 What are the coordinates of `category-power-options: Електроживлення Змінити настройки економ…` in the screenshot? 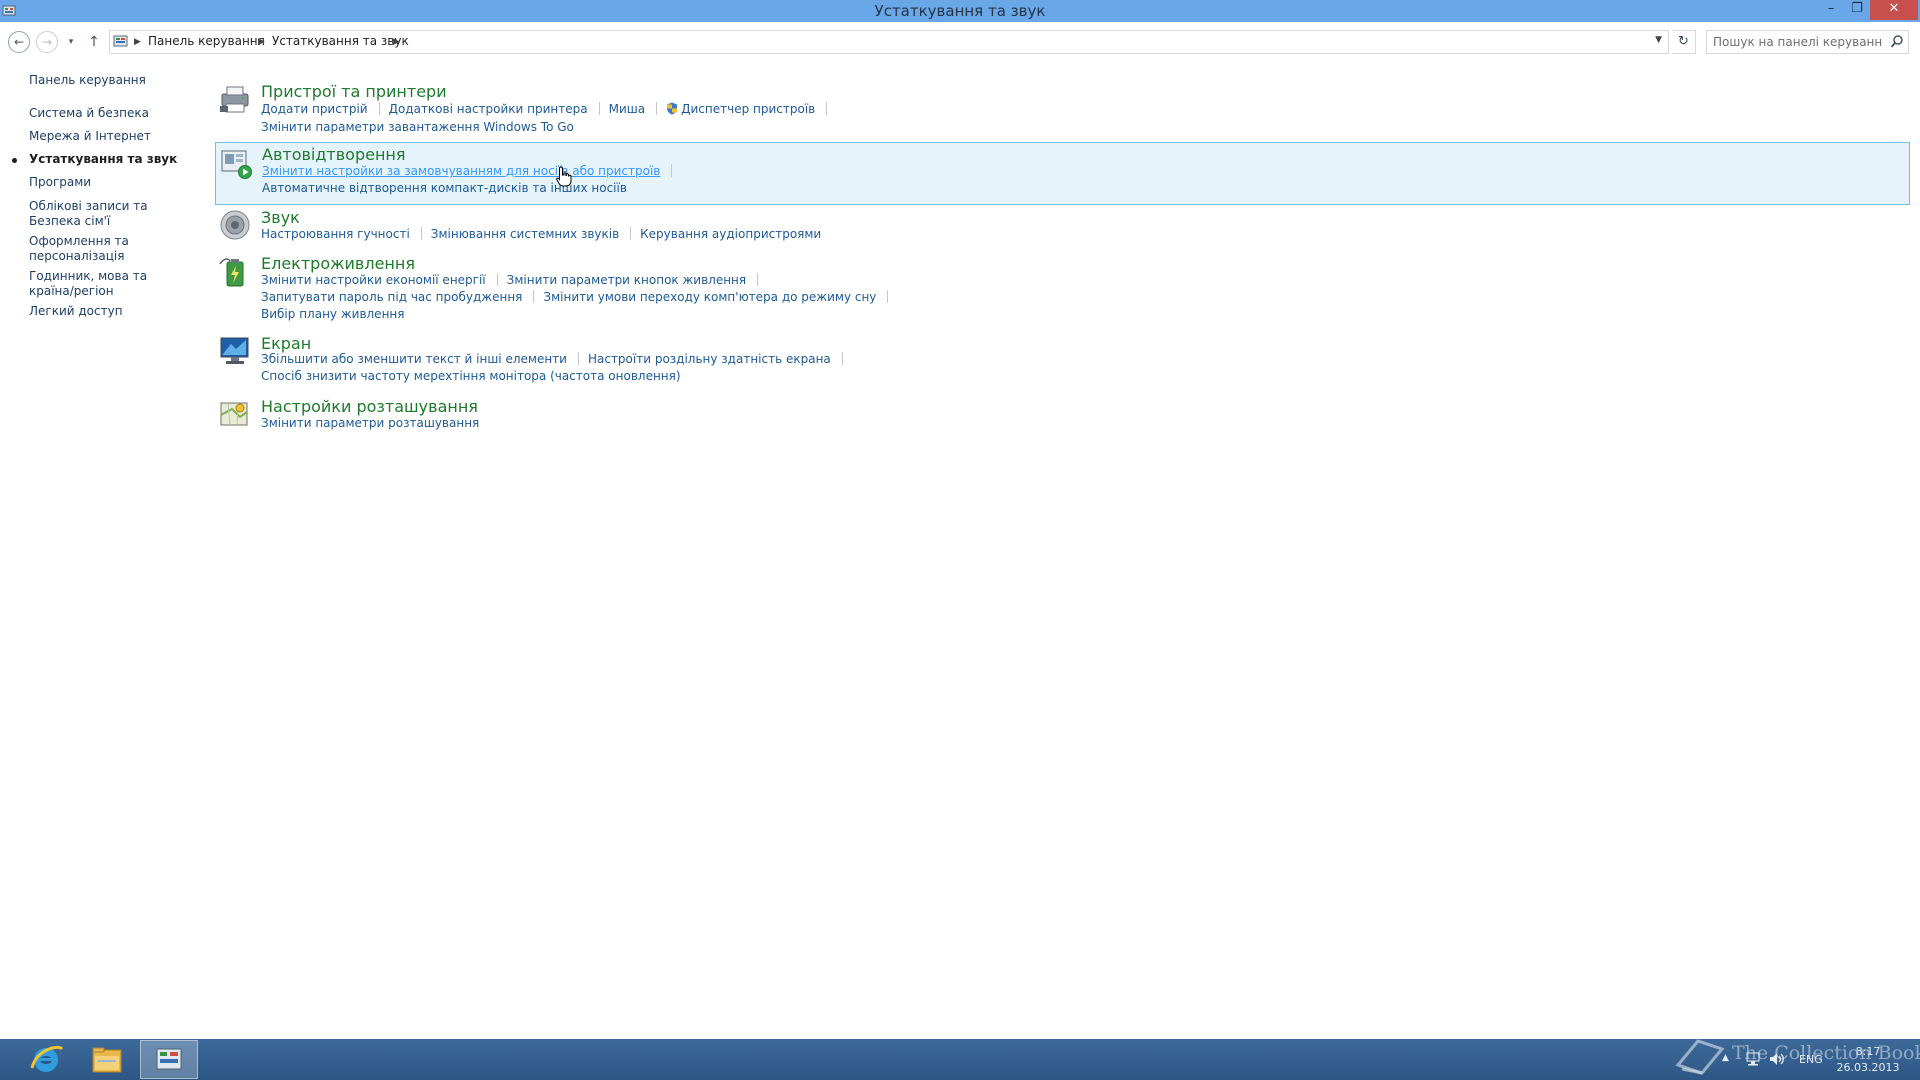 It's located at (1062, 289).